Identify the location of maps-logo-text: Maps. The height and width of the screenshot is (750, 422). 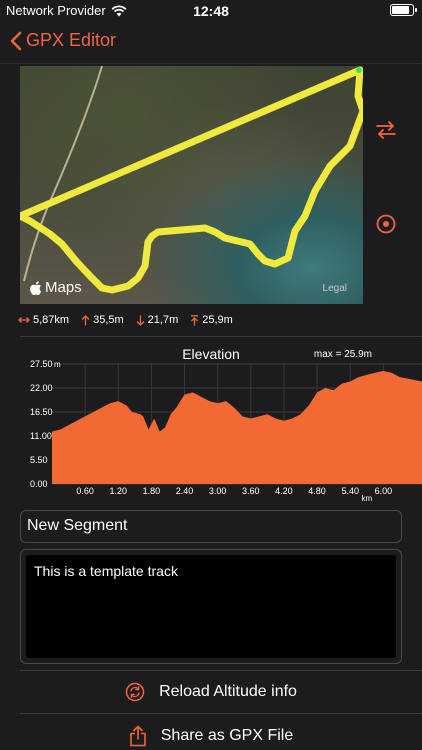
(63, 287).